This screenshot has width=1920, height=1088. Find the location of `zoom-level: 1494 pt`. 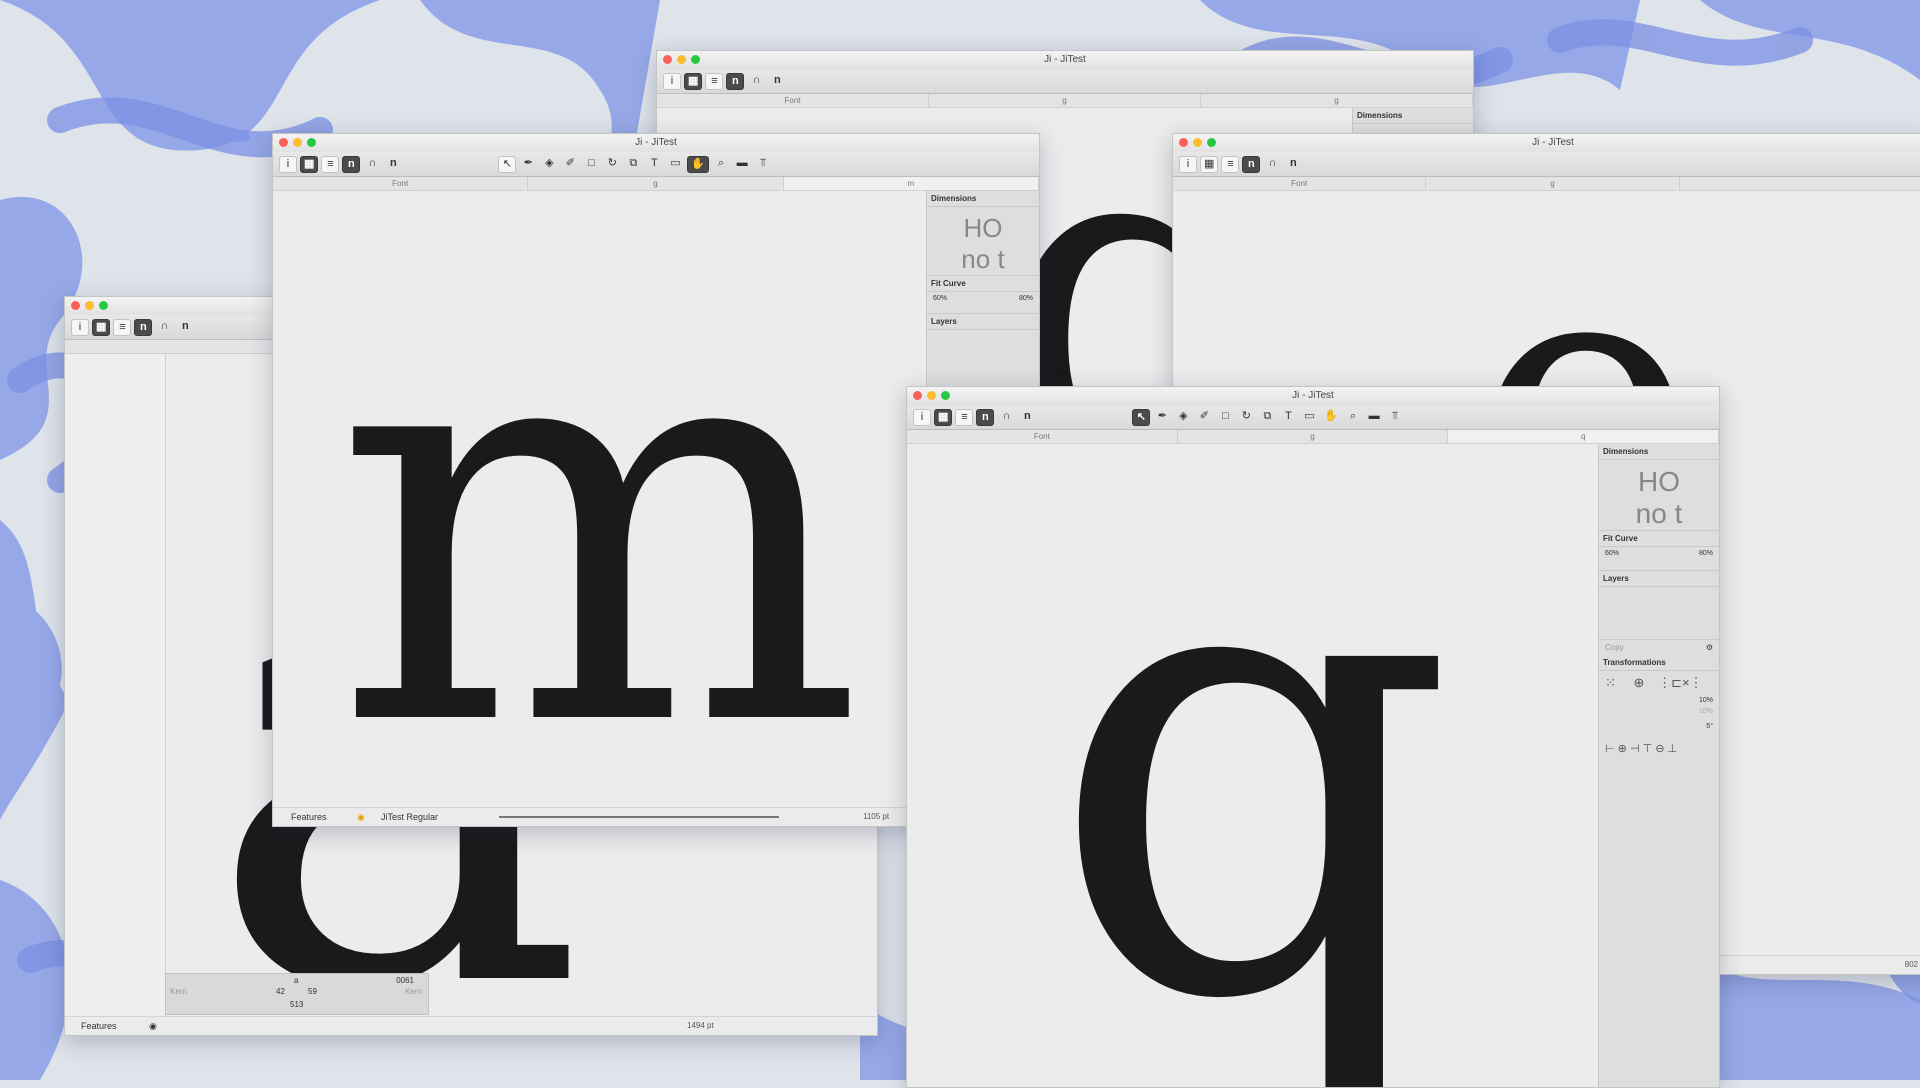

zoom-level: 1494 pt is located at coordinates (700, 1026).